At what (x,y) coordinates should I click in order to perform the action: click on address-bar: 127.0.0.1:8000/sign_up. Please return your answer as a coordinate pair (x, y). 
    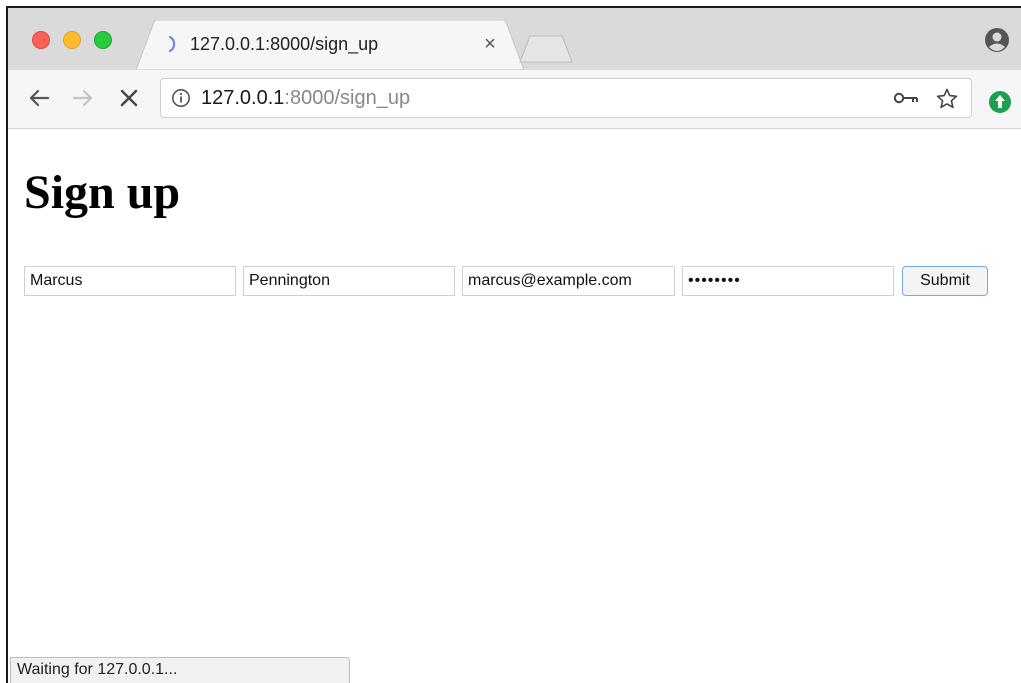
    Looking at the image, I should click on (566, 98).